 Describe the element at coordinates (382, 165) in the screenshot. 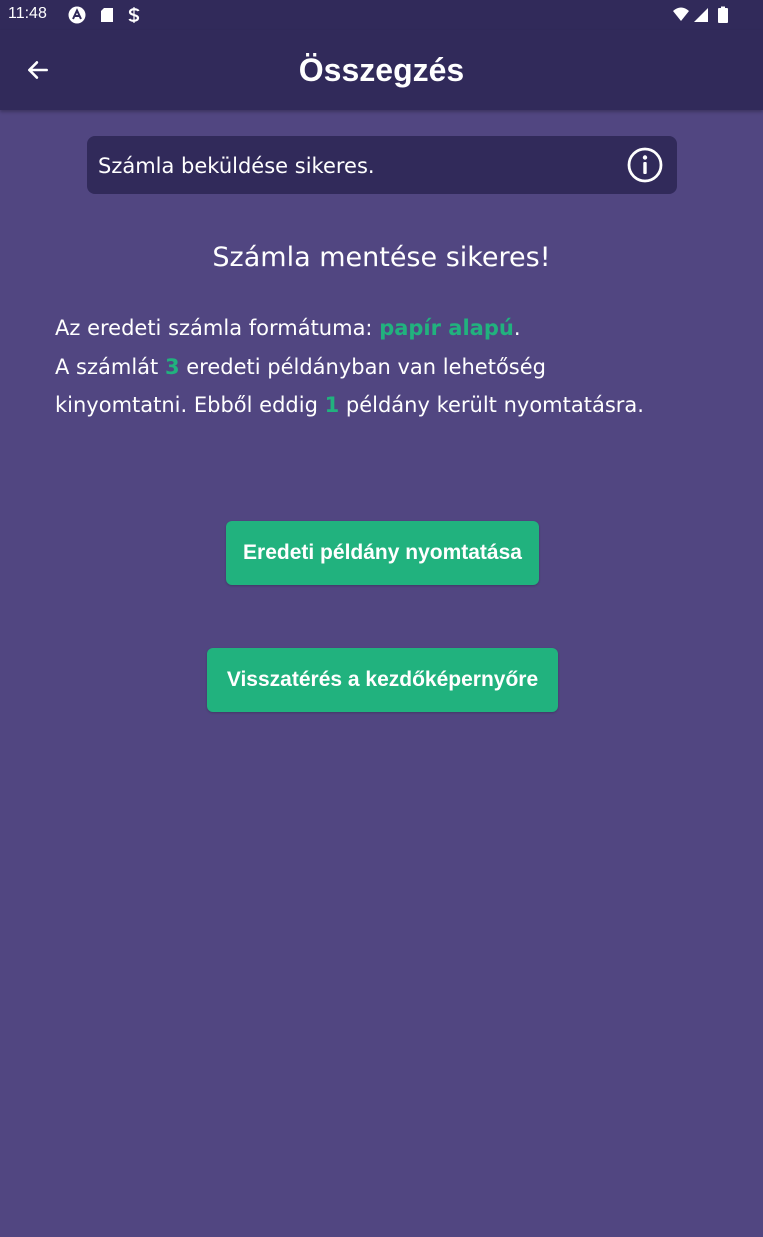

I see `success-toast: Számla beküldése sikeres.` at that location.